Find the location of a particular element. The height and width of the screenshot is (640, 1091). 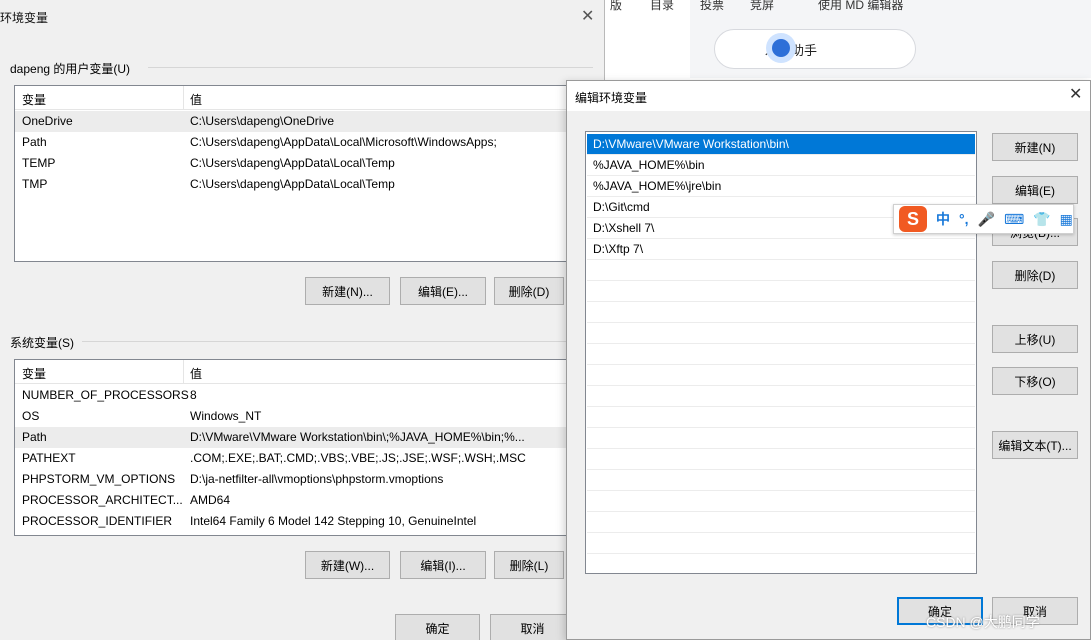

title-bar: 编辑环境变量 ✕ is located at coordinates (828, 96).